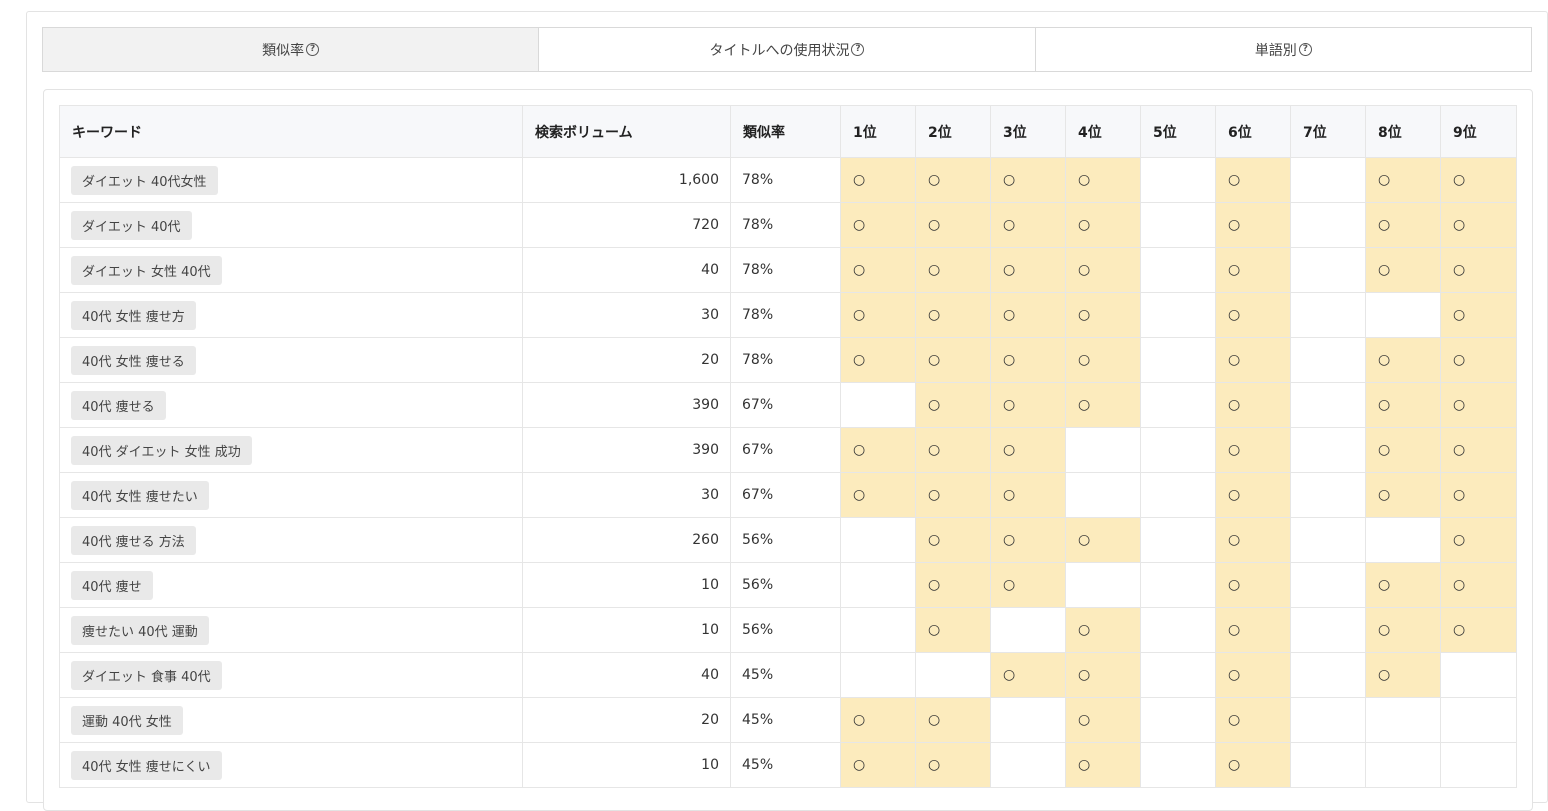 The image size is (1548, 811). What do you see at coordinates (1403, 225) in the screenshot?
I see `rank-8-cell: ○` at bounding box center [1403, 225].